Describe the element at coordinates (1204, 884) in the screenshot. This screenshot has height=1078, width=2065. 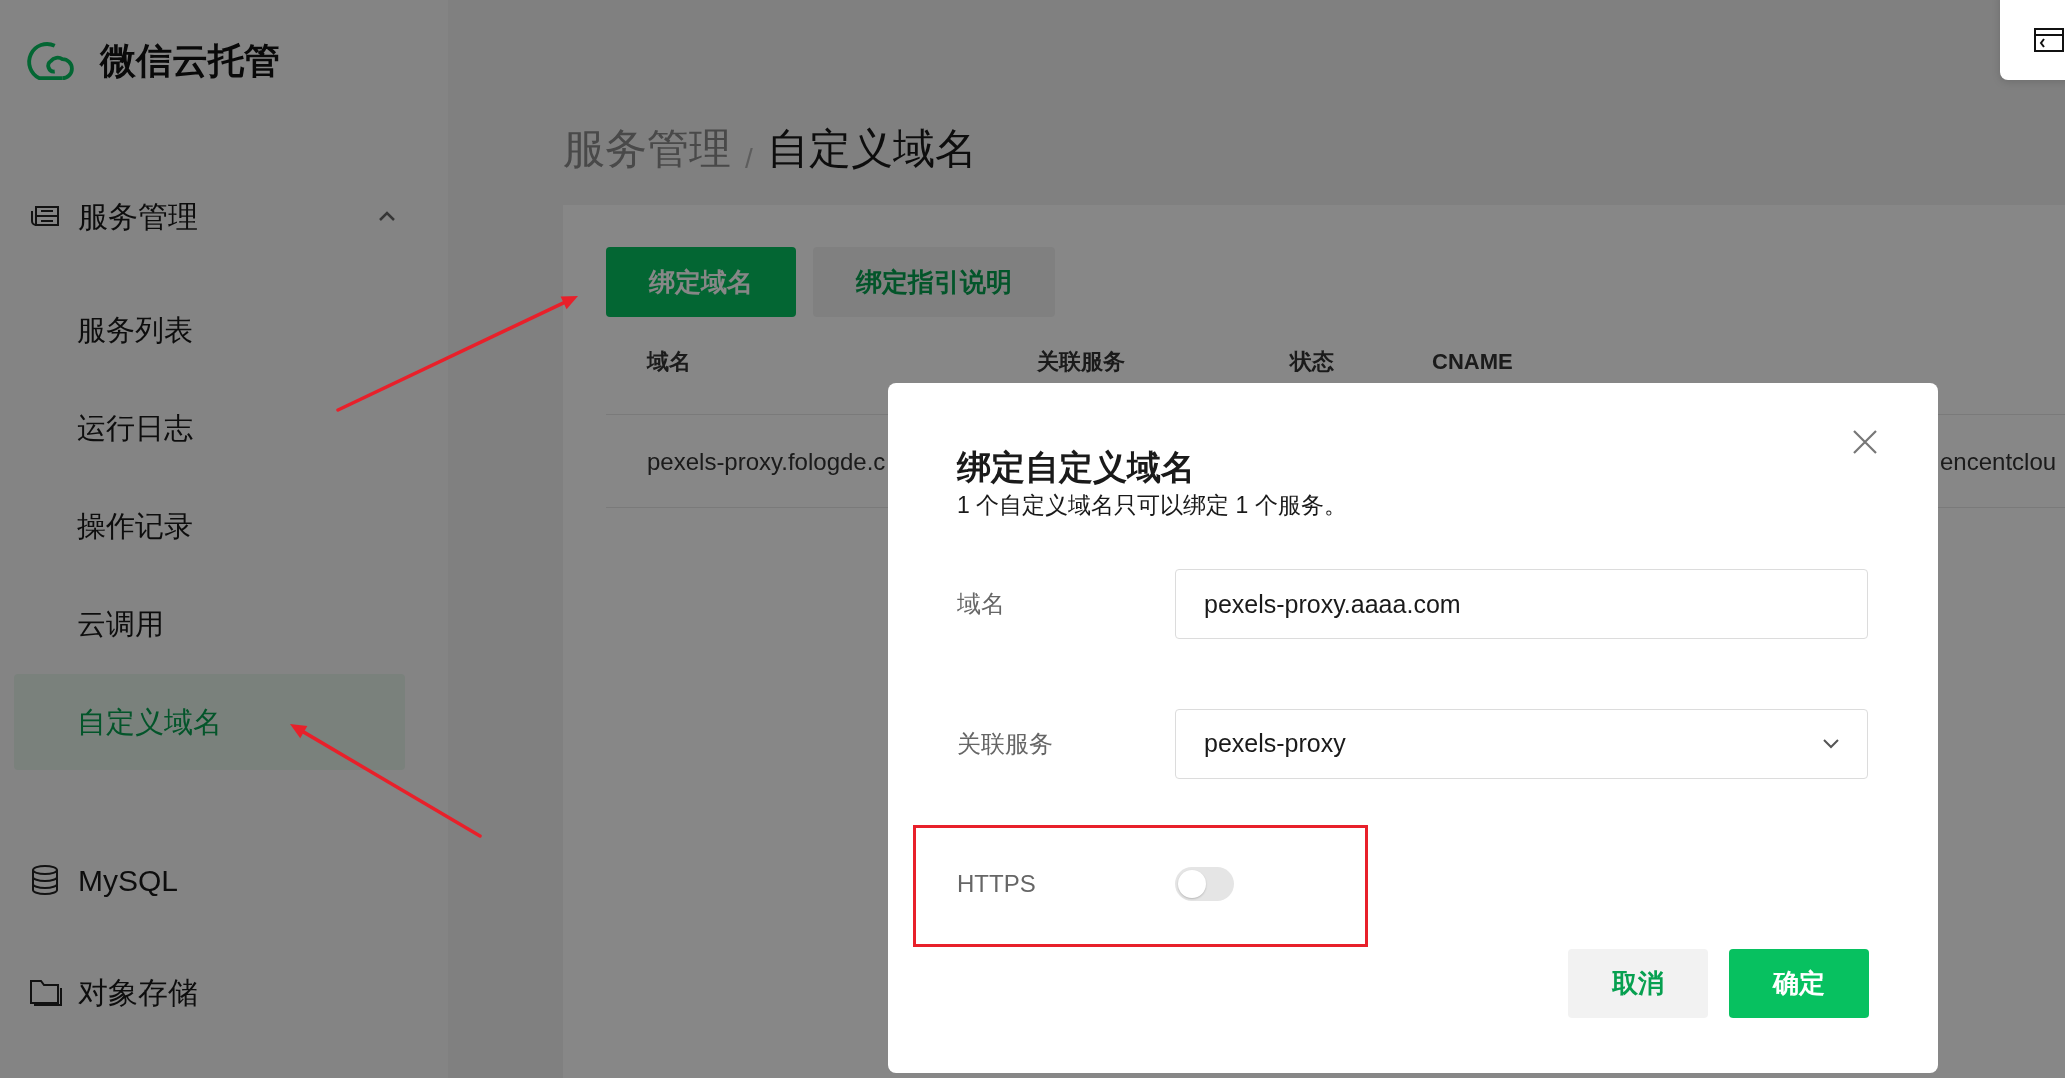
I see `https-toggle` at that location.